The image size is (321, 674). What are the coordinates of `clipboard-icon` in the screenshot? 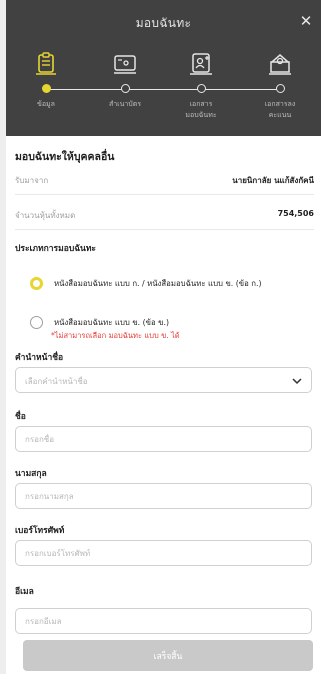 It's located at (46, 63).